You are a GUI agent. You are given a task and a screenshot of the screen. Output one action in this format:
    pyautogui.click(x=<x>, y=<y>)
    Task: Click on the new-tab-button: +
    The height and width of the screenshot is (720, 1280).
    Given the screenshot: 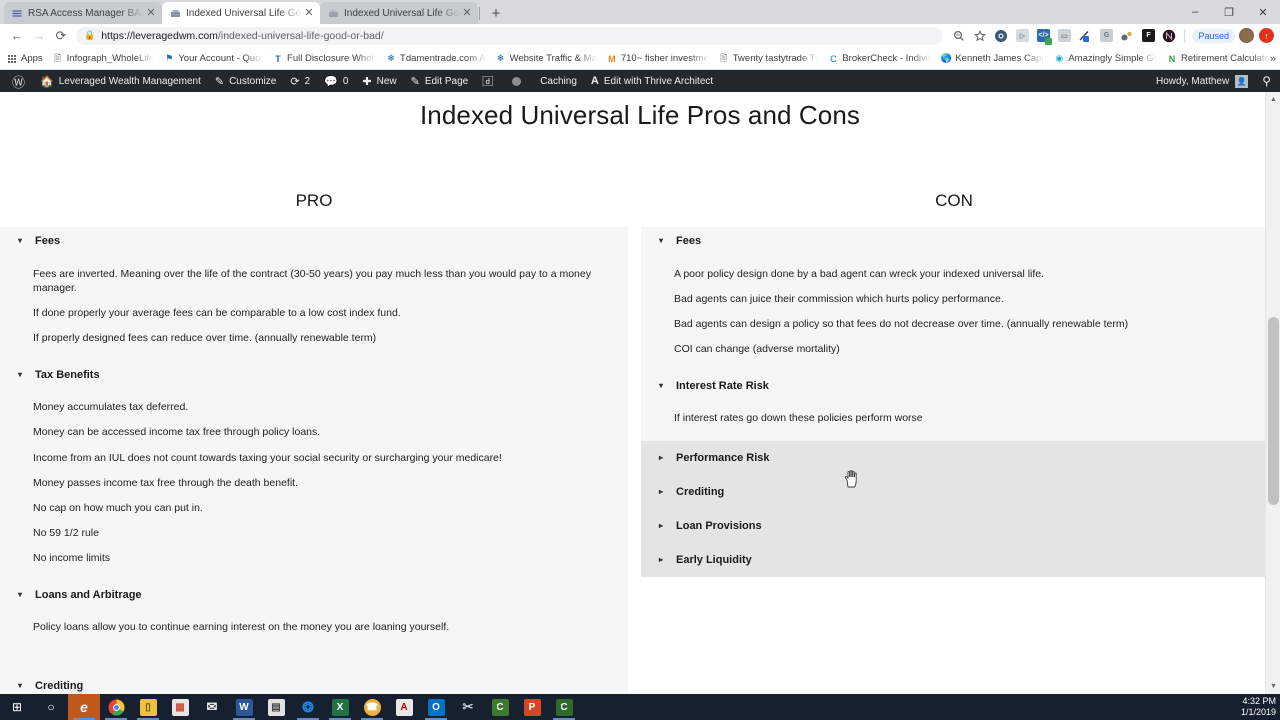 What is the action you would take?
    pyautogui.click(x=496, y=13)
    